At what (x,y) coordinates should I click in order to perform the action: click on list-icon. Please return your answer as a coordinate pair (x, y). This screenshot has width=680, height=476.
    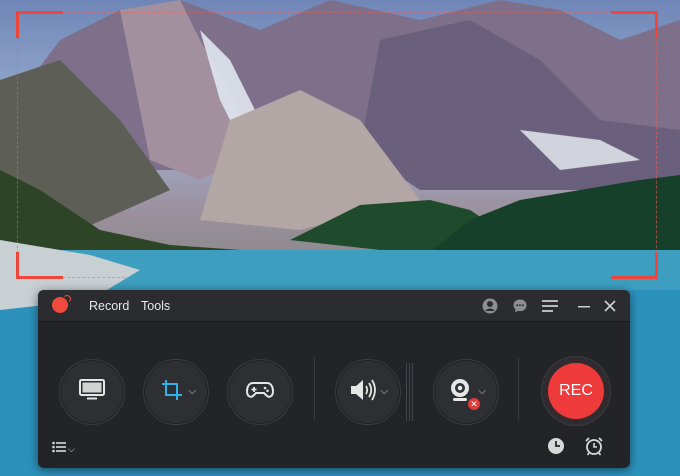
    Looking at the image, I should click on (59, 449).